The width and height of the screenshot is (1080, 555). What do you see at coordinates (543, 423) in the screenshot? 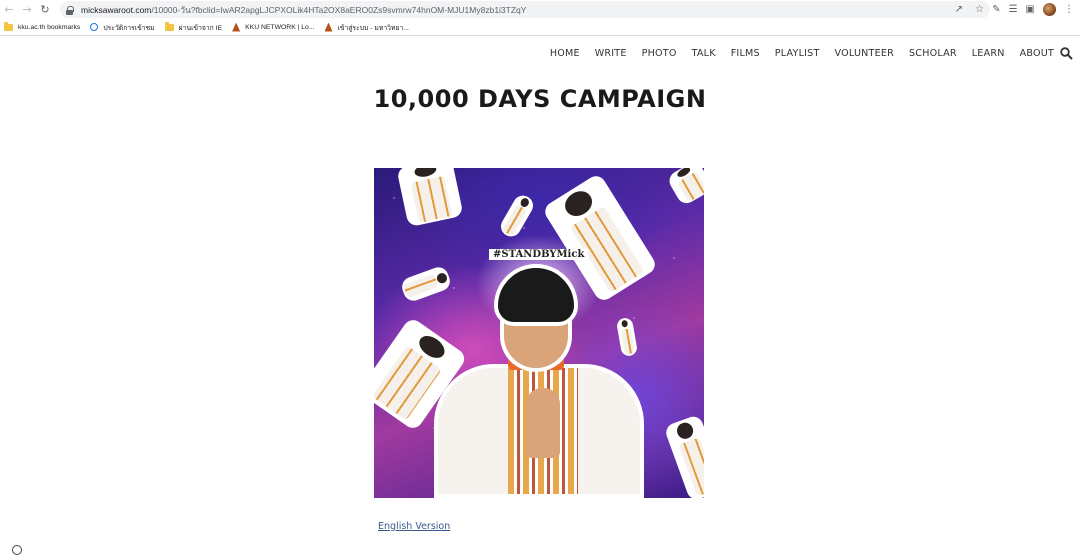
I see `person-hands` at bounding box center [543, 423].